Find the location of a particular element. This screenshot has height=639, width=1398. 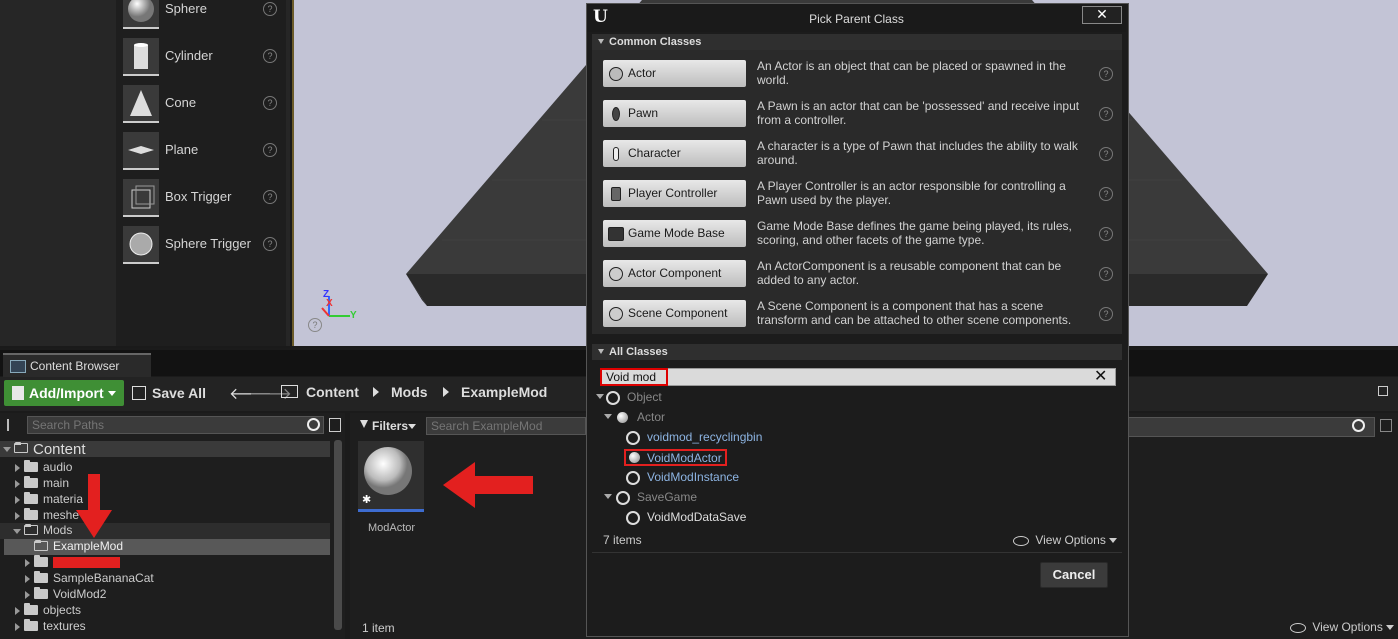

save-all-label: Save All is located at coordinates (179, 393).